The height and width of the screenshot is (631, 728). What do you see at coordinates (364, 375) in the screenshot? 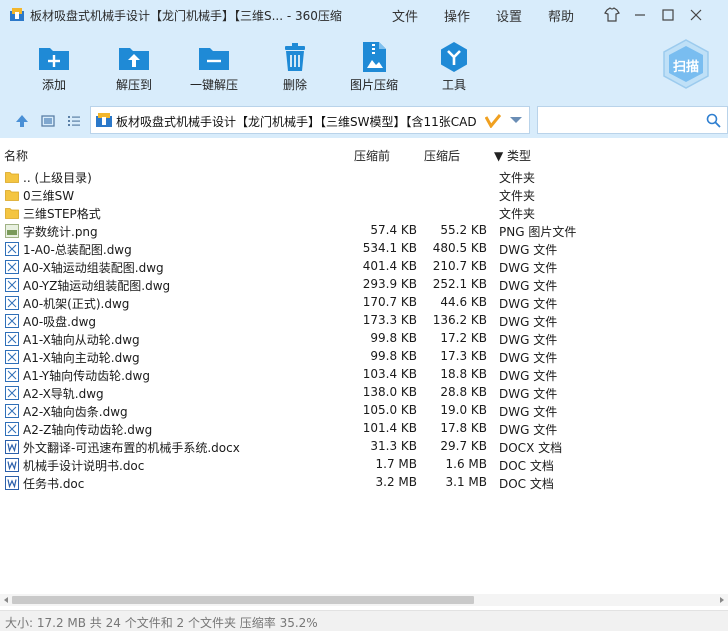
I see `file-row: A1-Y轴向传动齿轮.dwg 103.4 KB 18.8 KB DWG 文件` at bounding box center [364, 375].